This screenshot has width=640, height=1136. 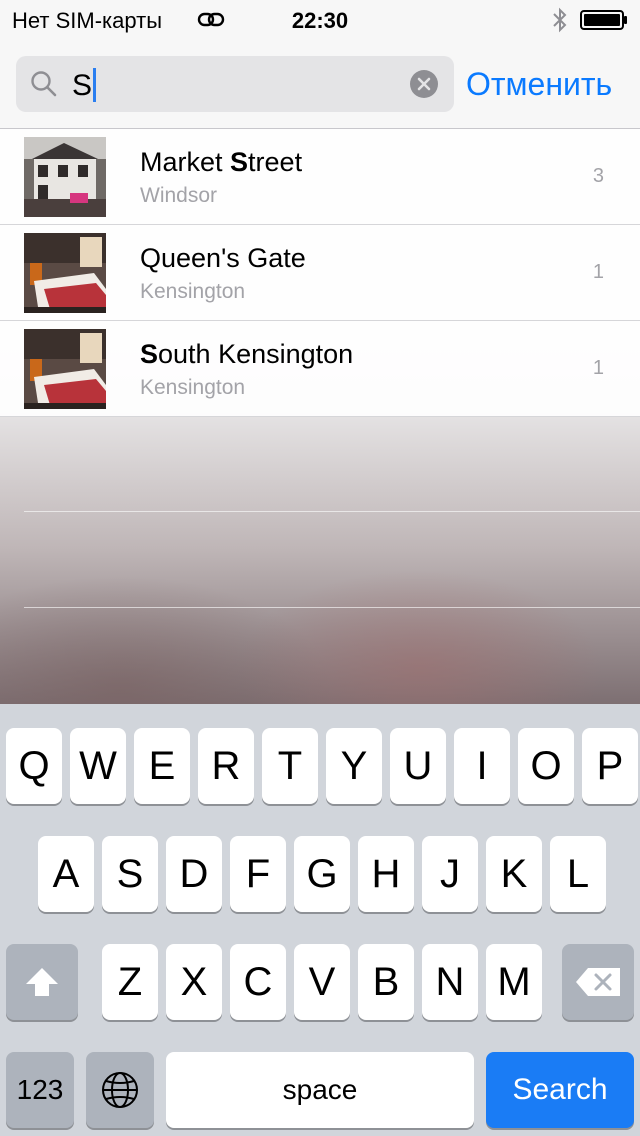 I want to click on key-r: R, so click(x=226, y=766).